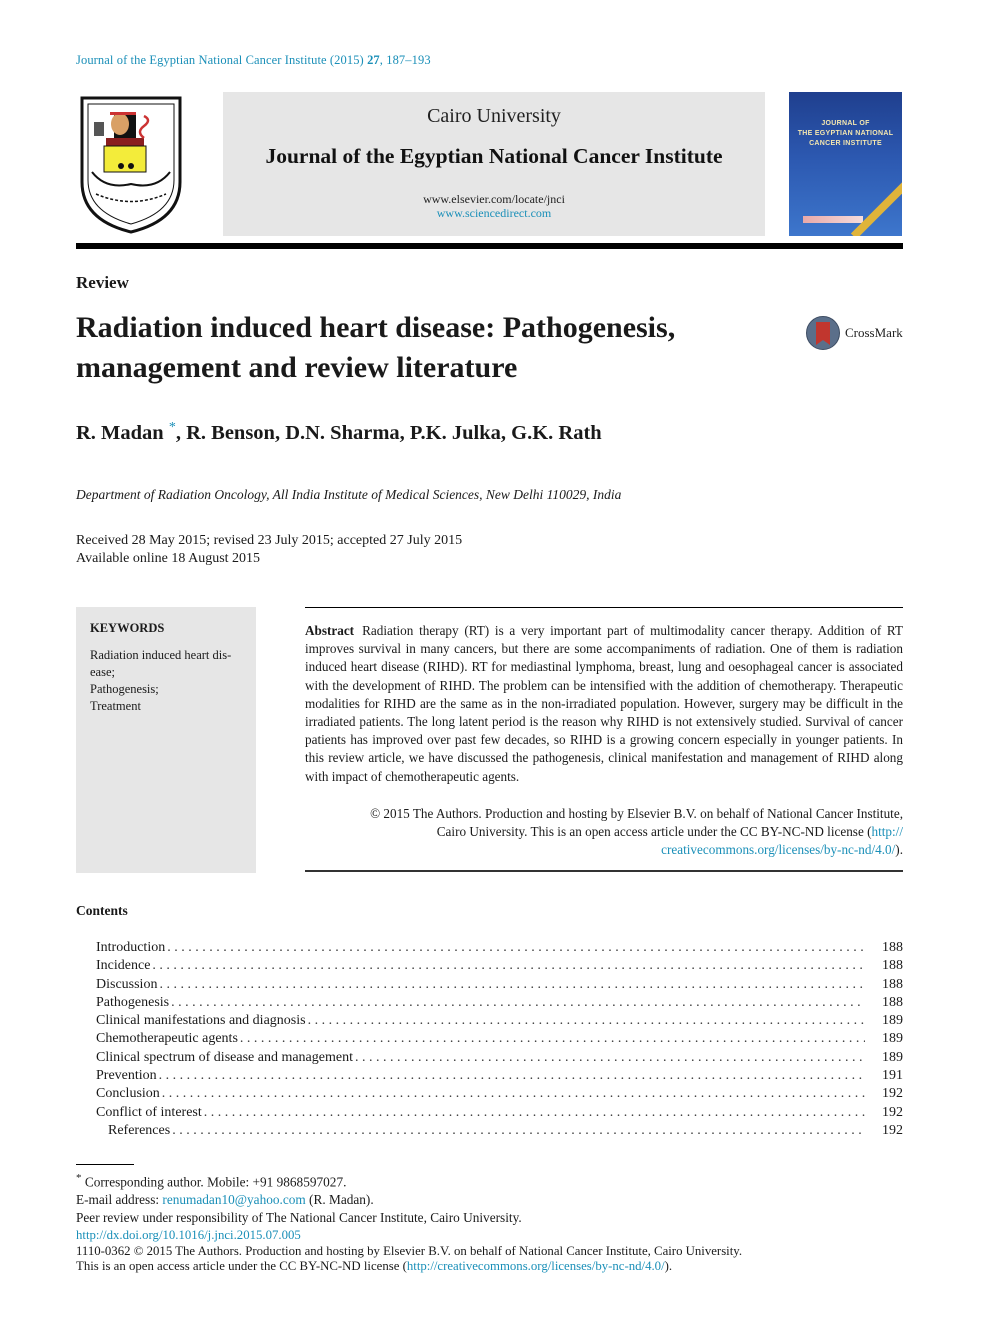 The height and width of the screenshot is (1323, 992). I want to click on toc-title: Pathogenesis, so click(134, 1003).